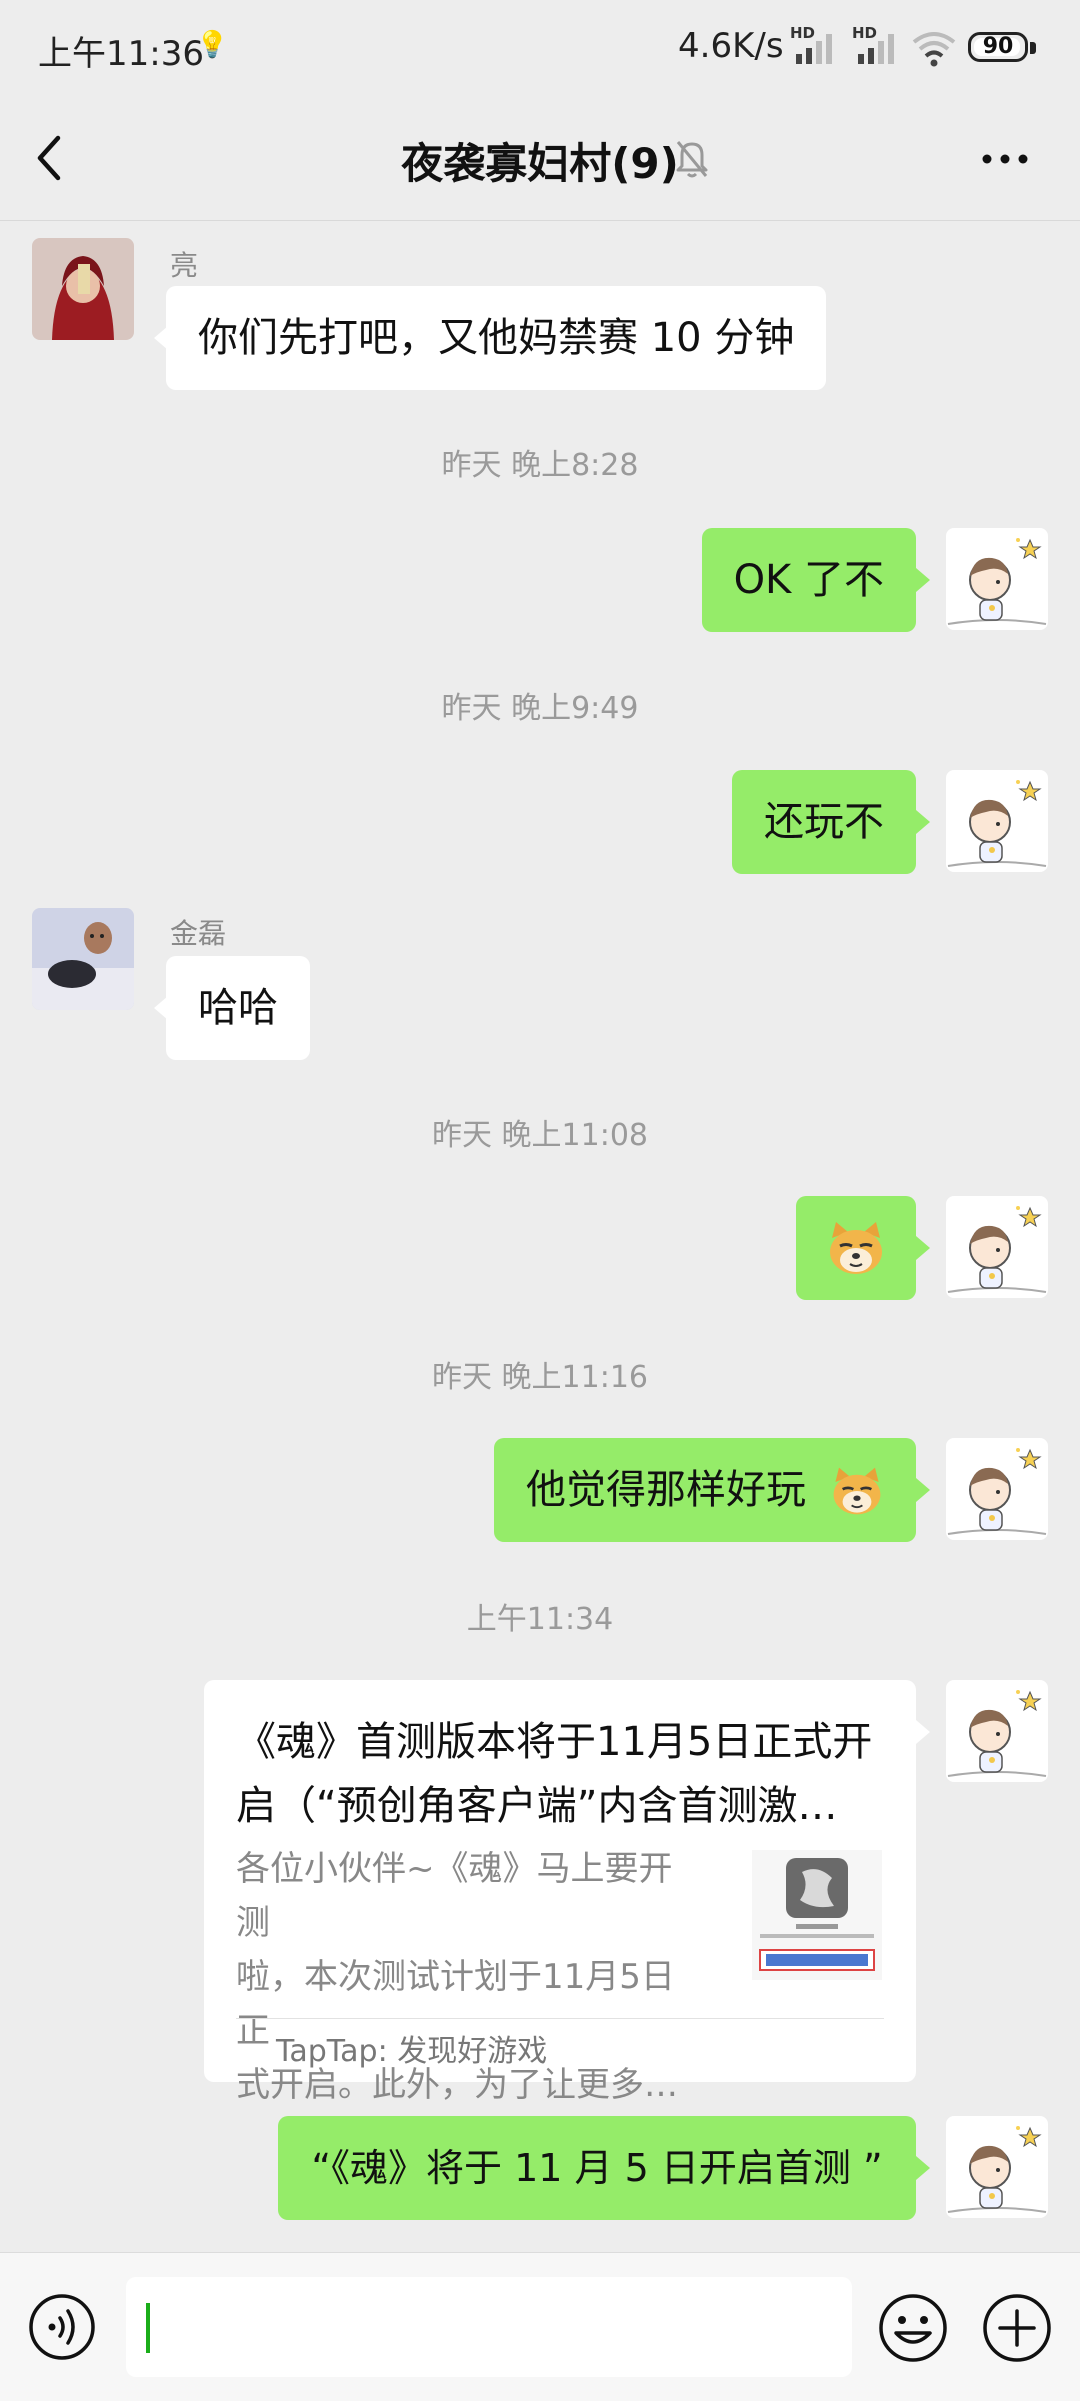  I want to click on input-bar, so click(540, 2326).